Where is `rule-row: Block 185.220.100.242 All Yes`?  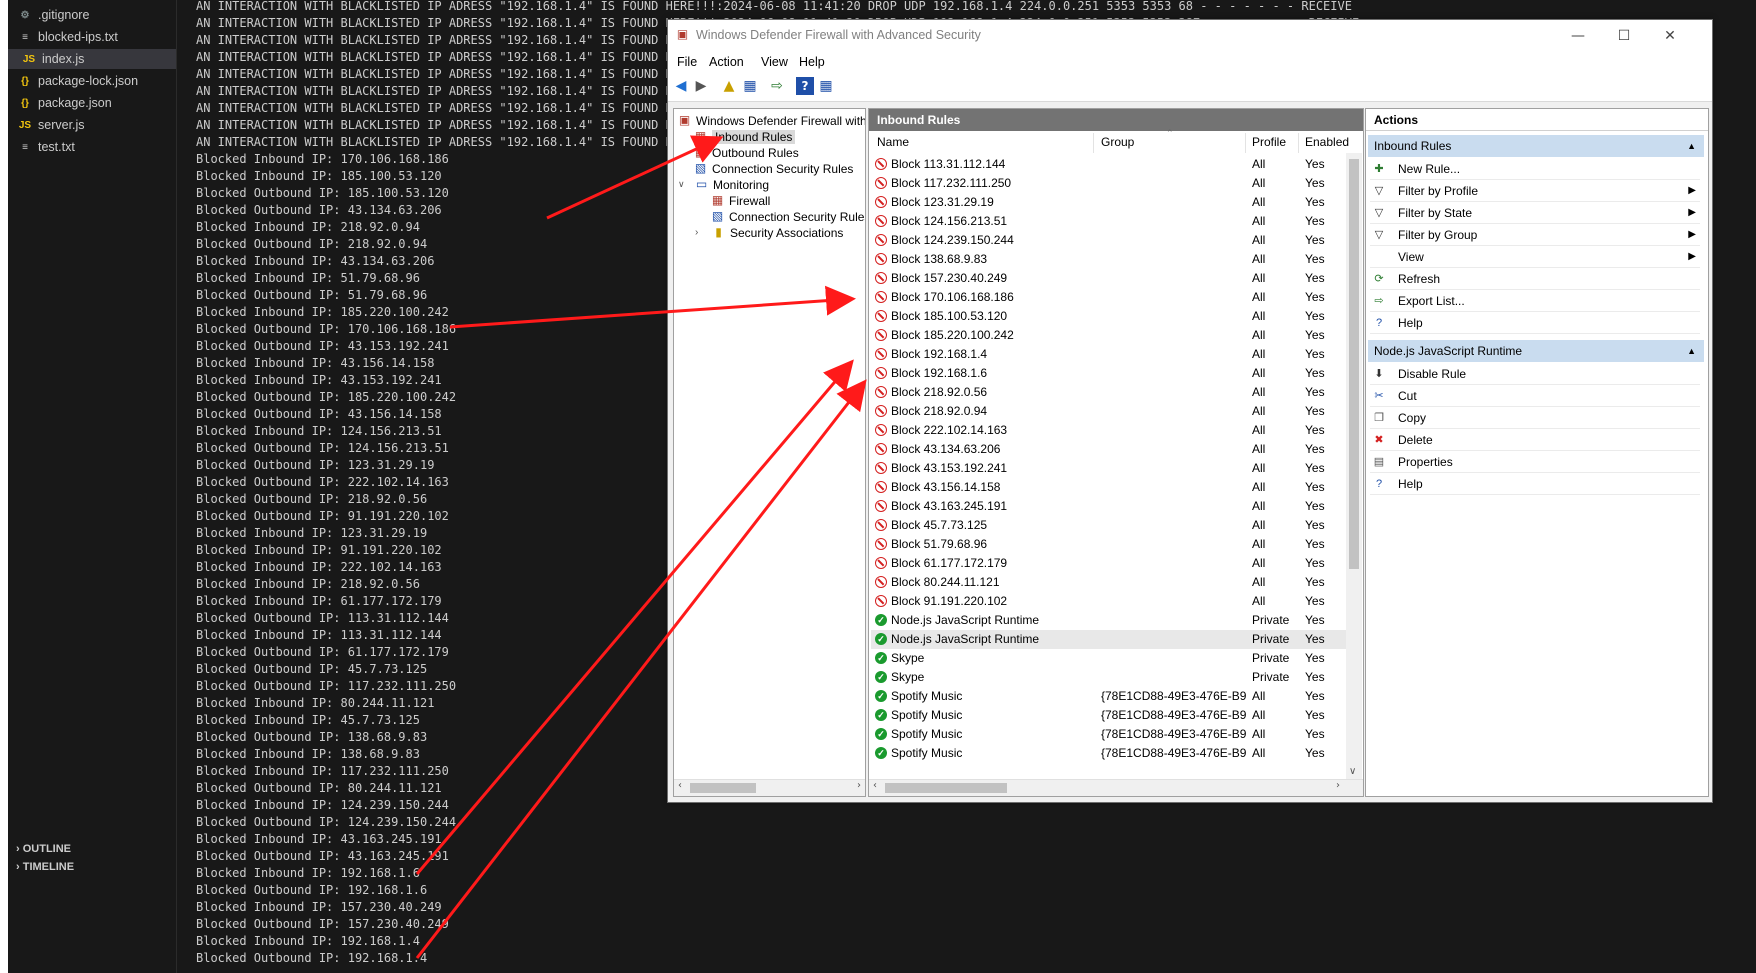
rule-row: Block 185.220.100.242 All Yes is located at coordinates (1108, 335).